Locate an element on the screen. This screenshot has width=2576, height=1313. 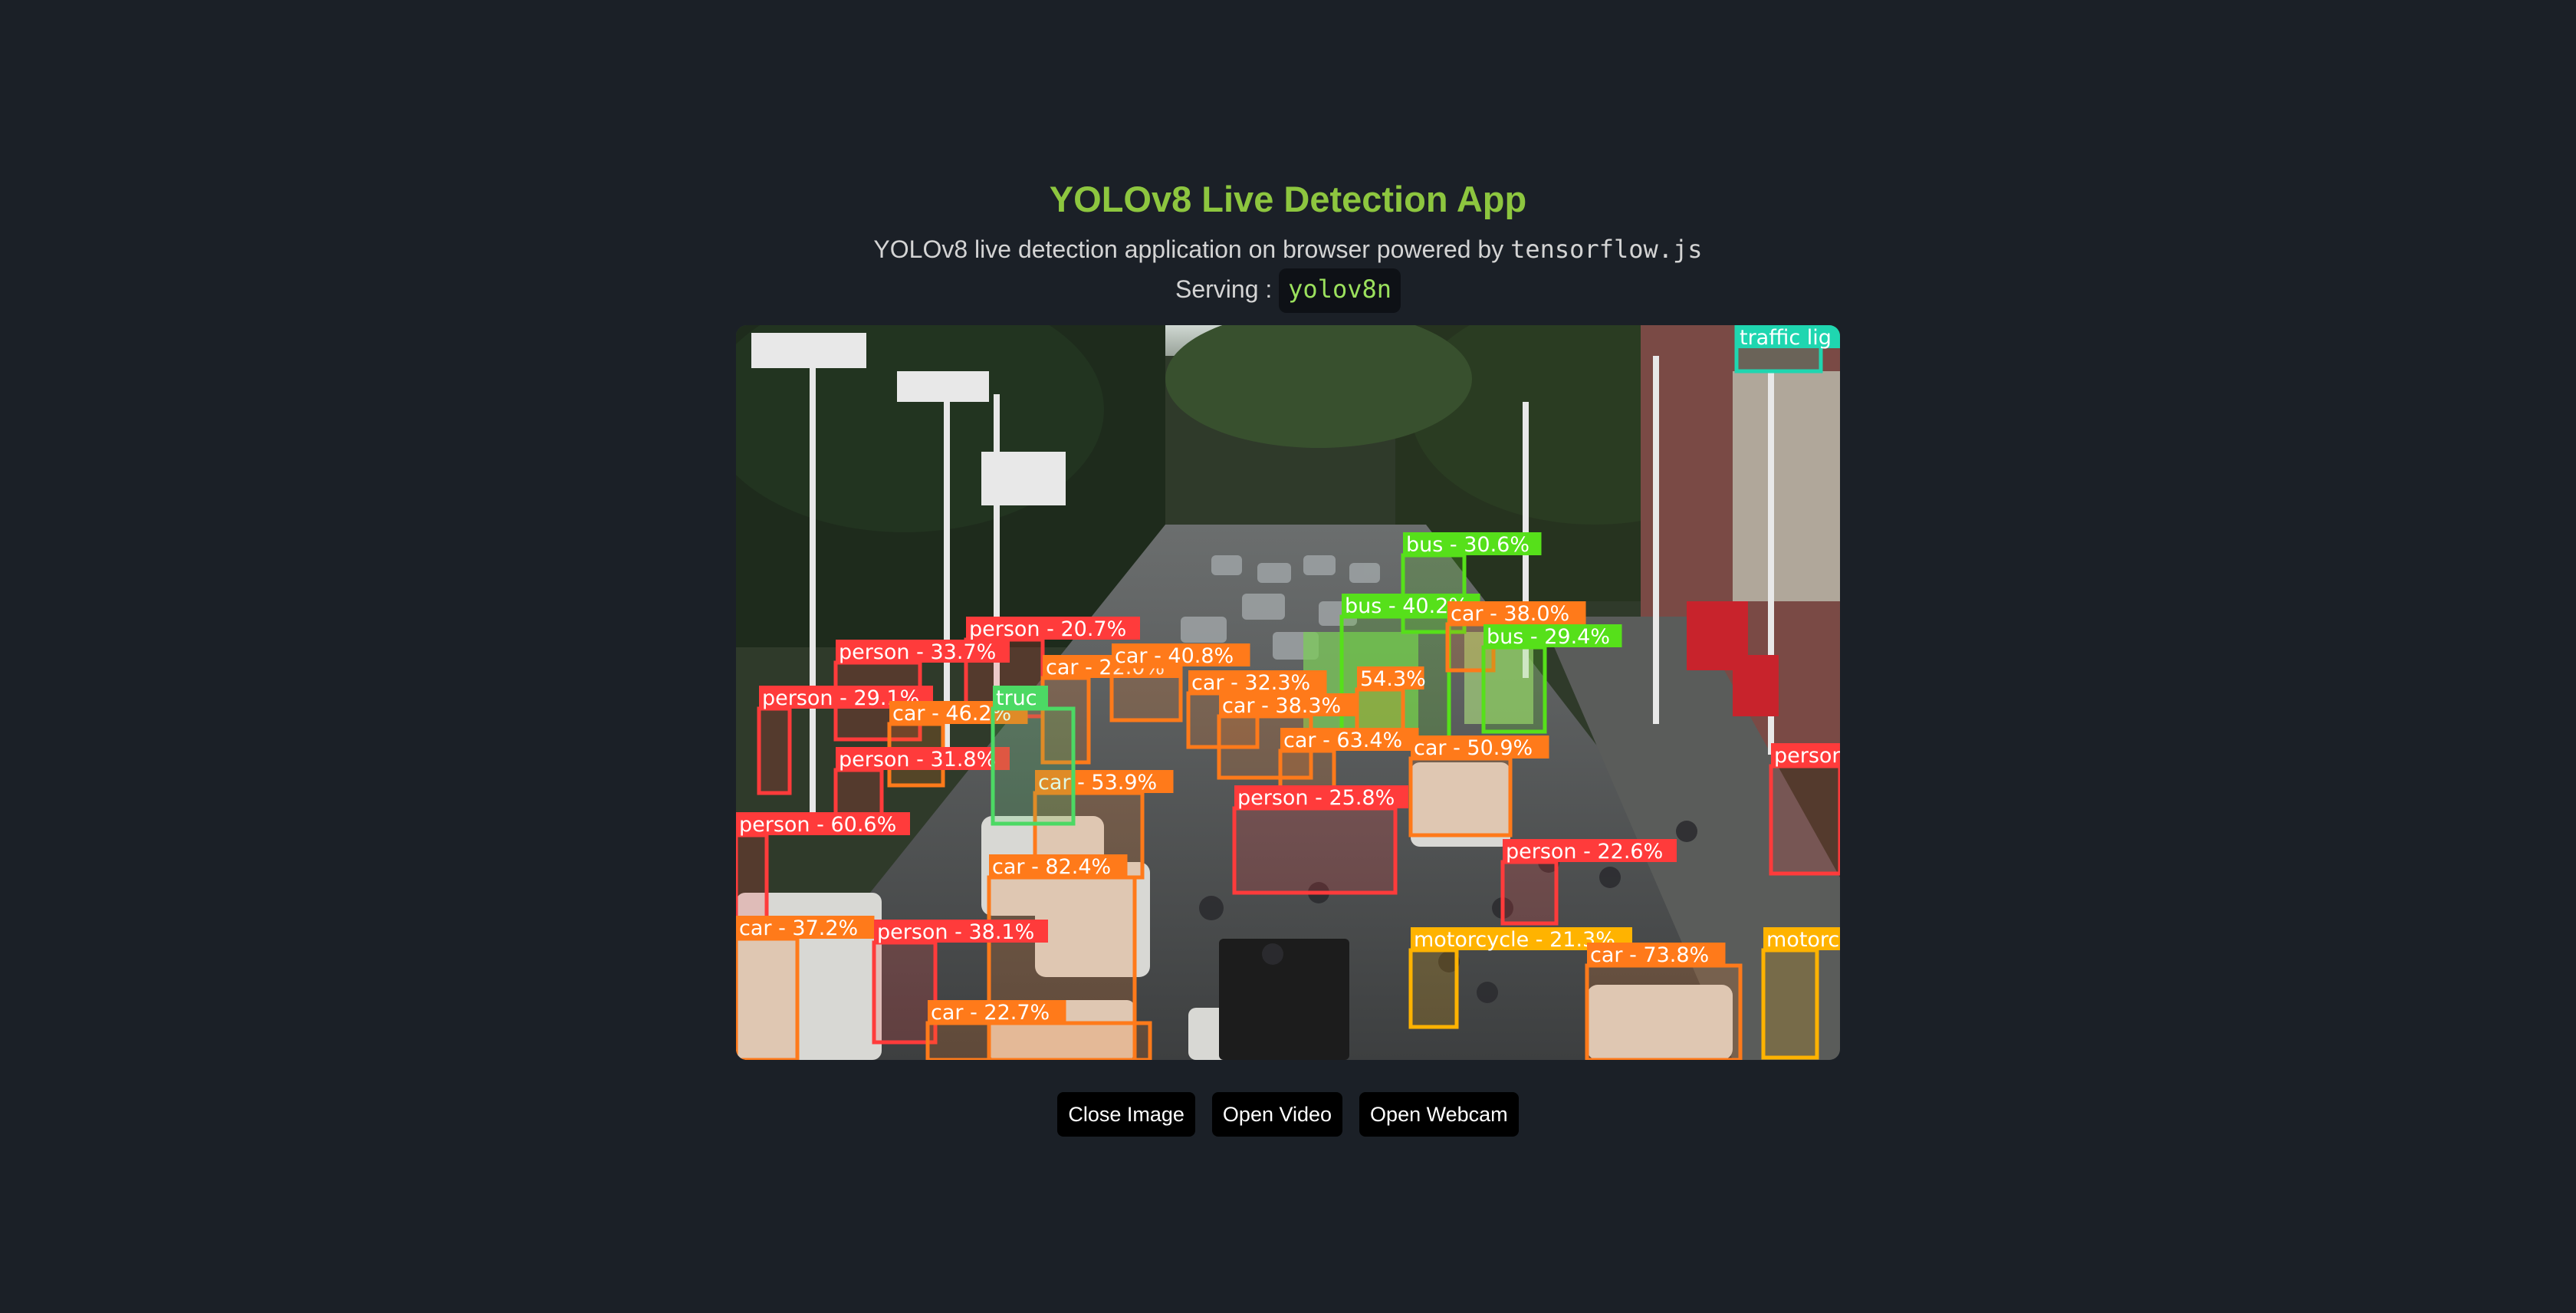
detection-label: person is located at coordinates (1807, 756).